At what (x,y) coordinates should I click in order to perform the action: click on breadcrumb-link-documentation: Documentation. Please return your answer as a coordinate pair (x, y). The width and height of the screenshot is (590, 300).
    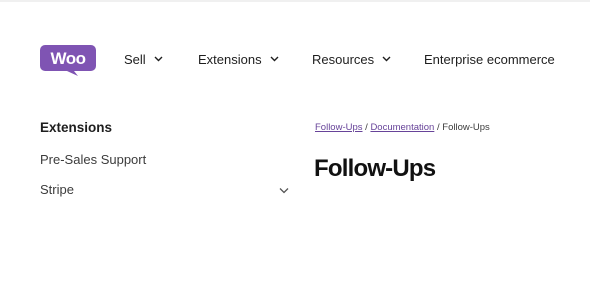
    Looking at the image, I should click on (402, 127).